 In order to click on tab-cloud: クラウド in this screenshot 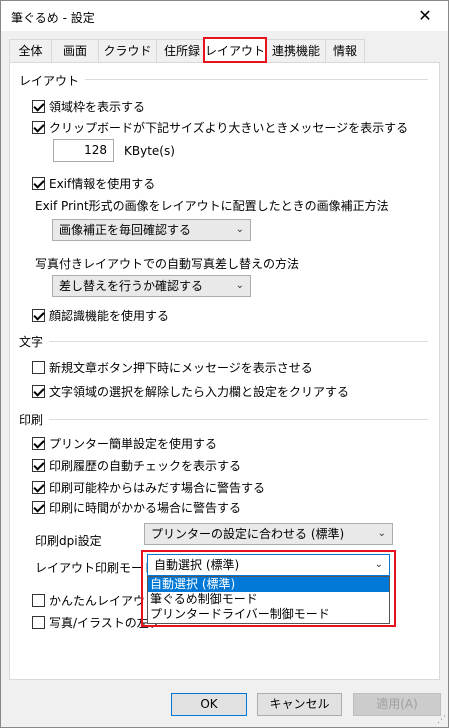, I will do `click(127, 50)`.